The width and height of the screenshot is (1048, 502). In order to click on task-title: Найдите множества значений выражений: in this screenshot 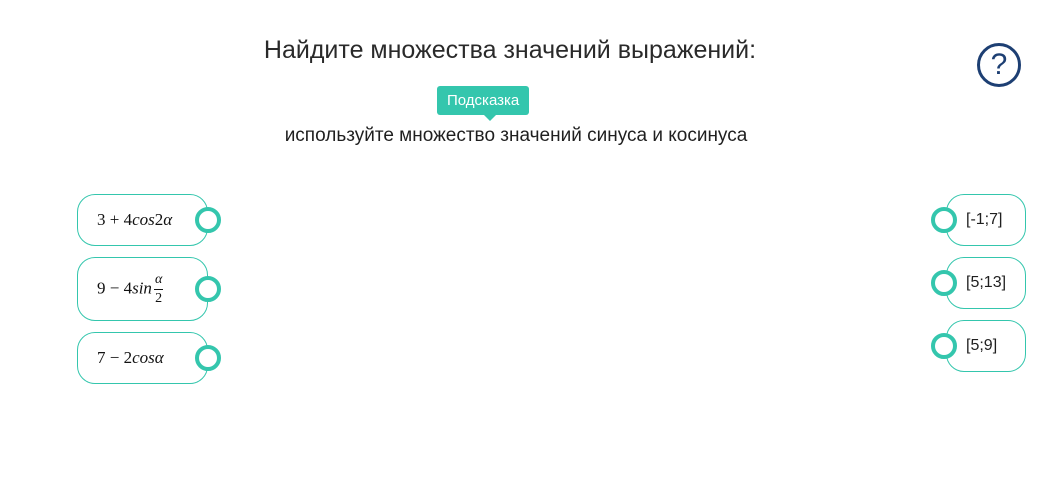, I will do `click(510, 50)`.